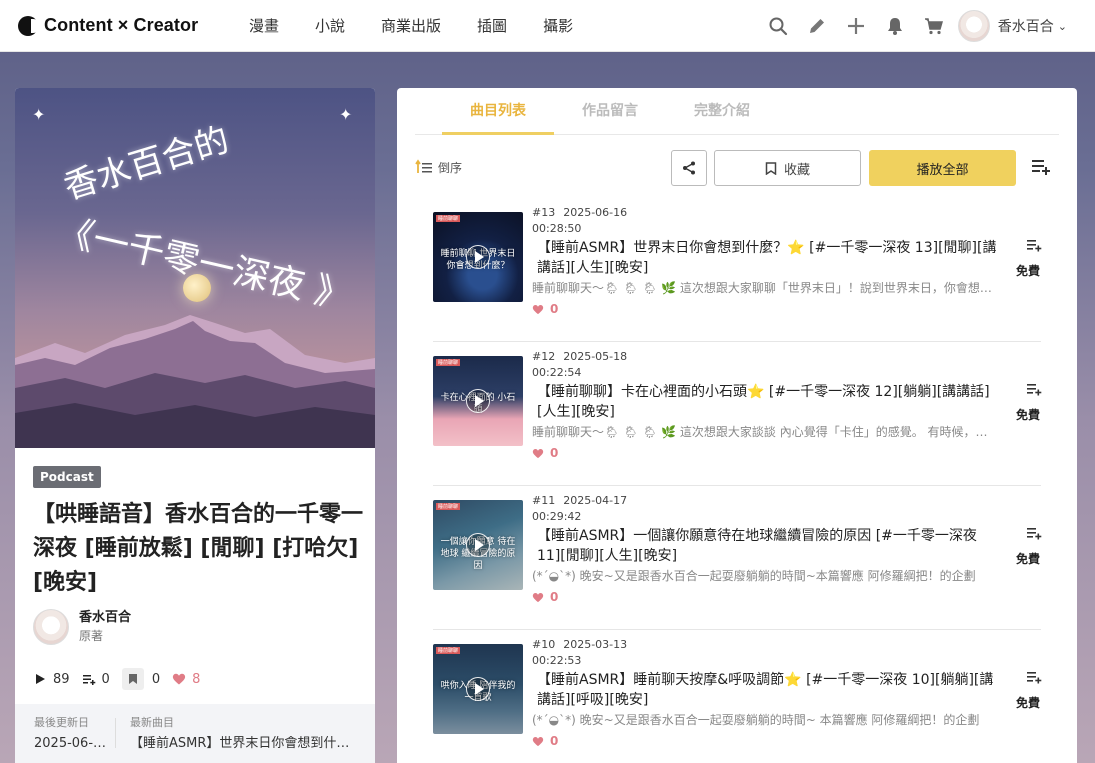 The height and width of the screenshot is (763, 1095). I want to click on brand-mark-icon, so click(29, 25).